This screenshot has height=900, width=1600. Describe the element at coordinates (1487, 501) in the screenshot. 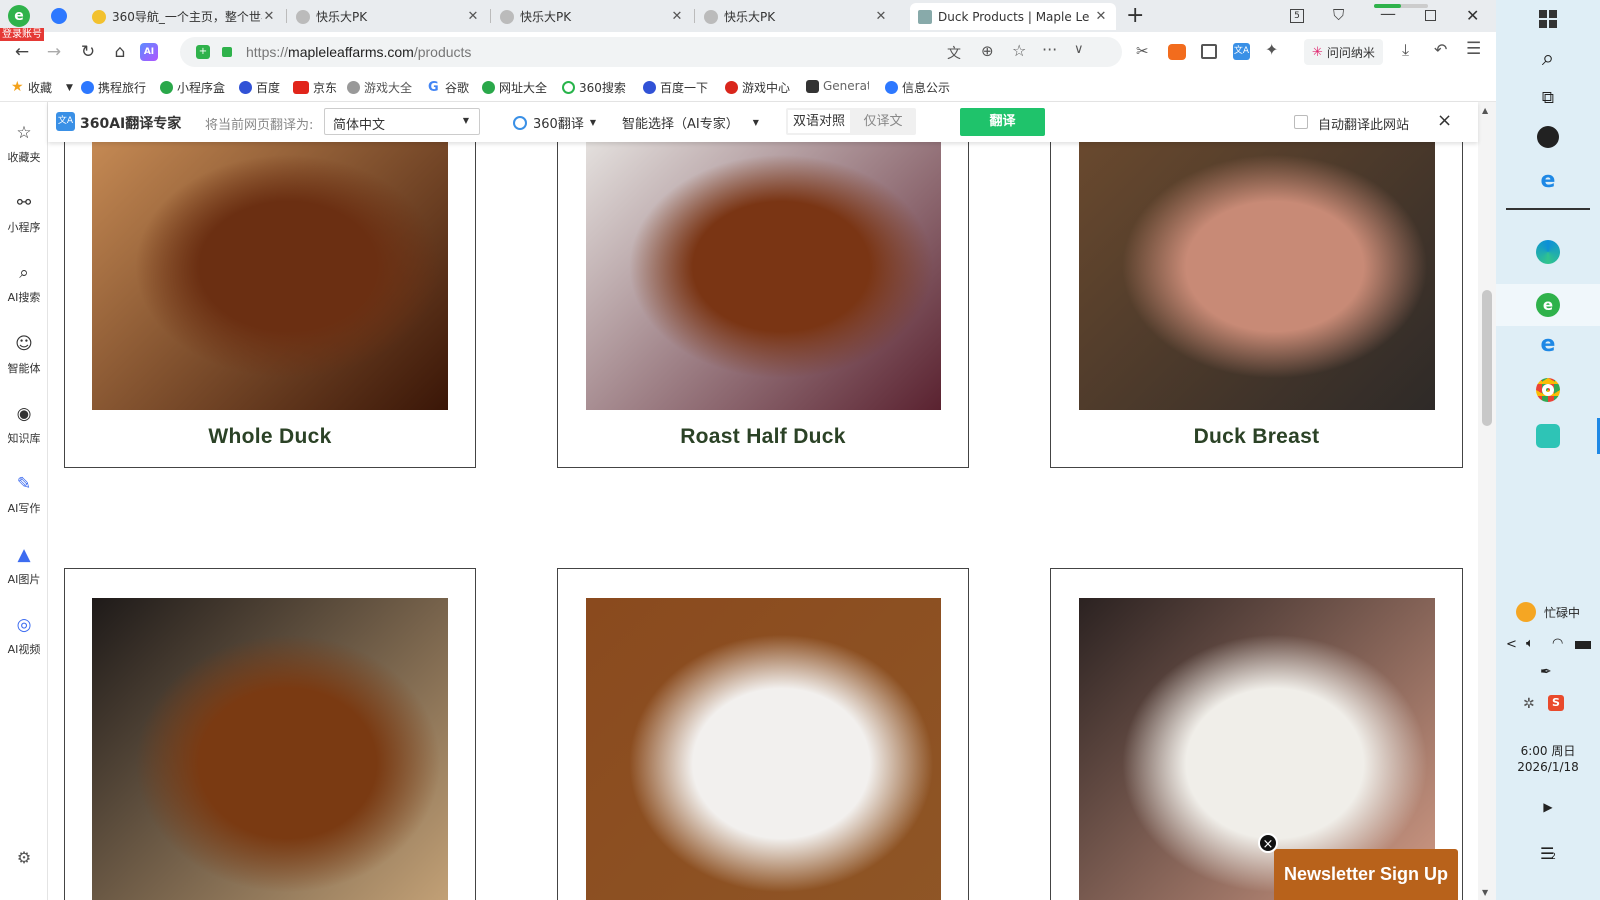

I see `vertical-scrollbar: ▲ ▼` at that location.